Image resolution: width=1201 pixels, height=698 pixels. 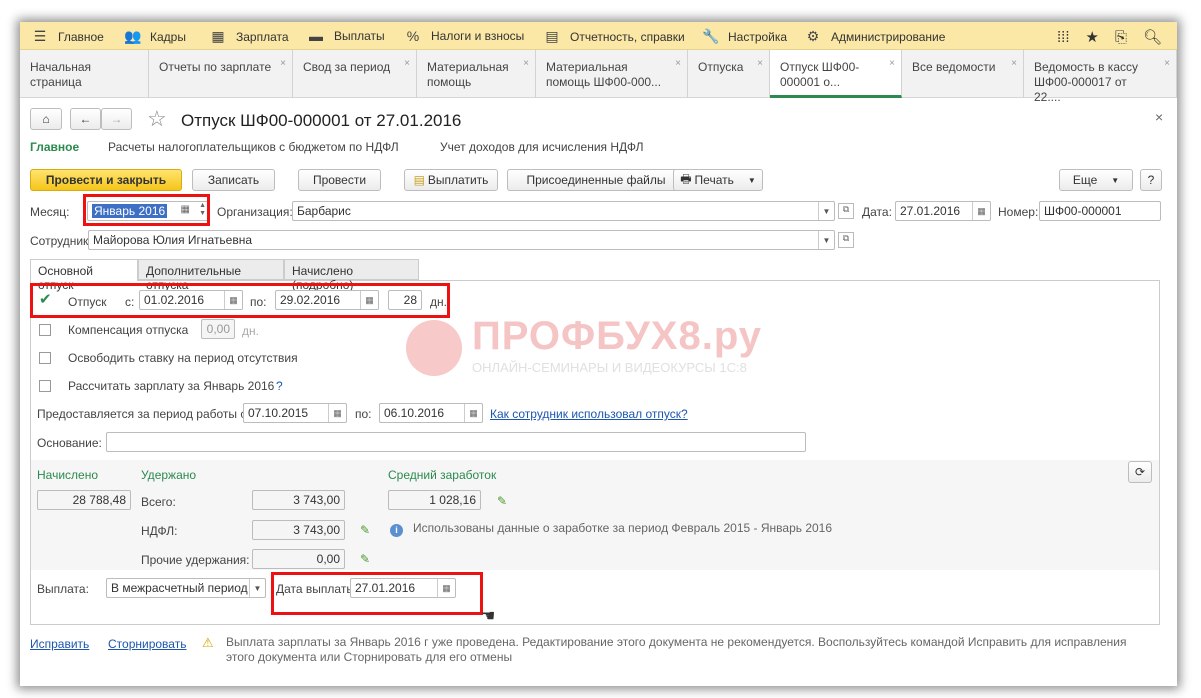 I want to click on percent-icon: %, so click(x=413, y=36).